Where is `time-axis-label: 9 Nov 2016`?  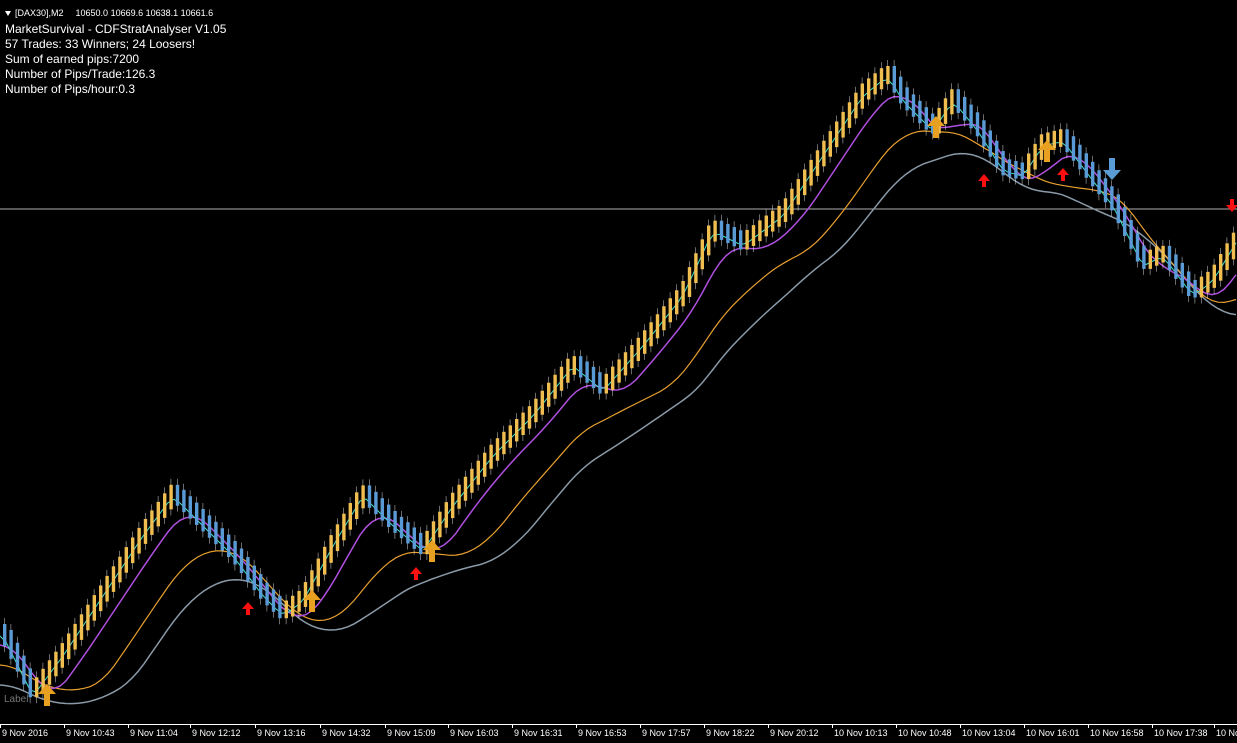 time-axis-label: 9 Nov 2016 is located at coordinates (25, 733).